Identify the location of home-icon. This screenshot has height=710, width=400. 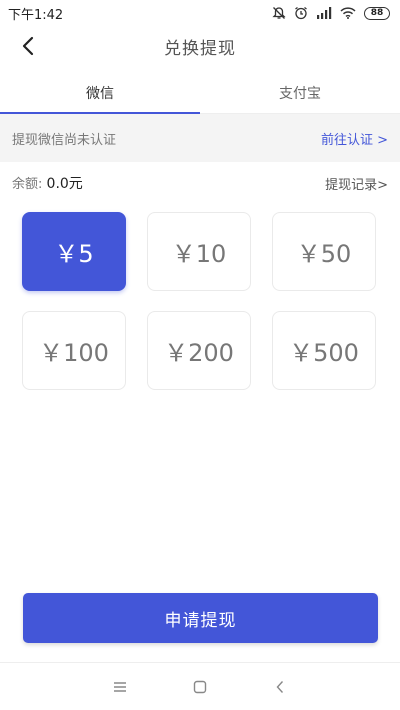
(200, 686).